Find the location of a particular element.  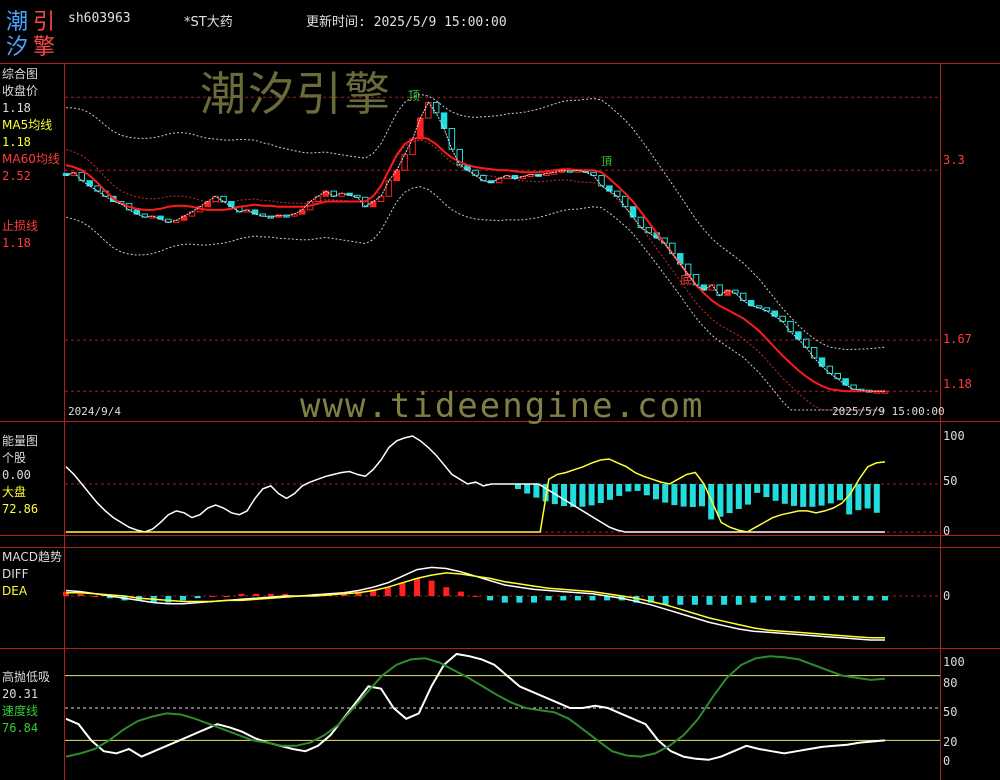

macd-axis-0: 0 is located at coordinates (947, 596).